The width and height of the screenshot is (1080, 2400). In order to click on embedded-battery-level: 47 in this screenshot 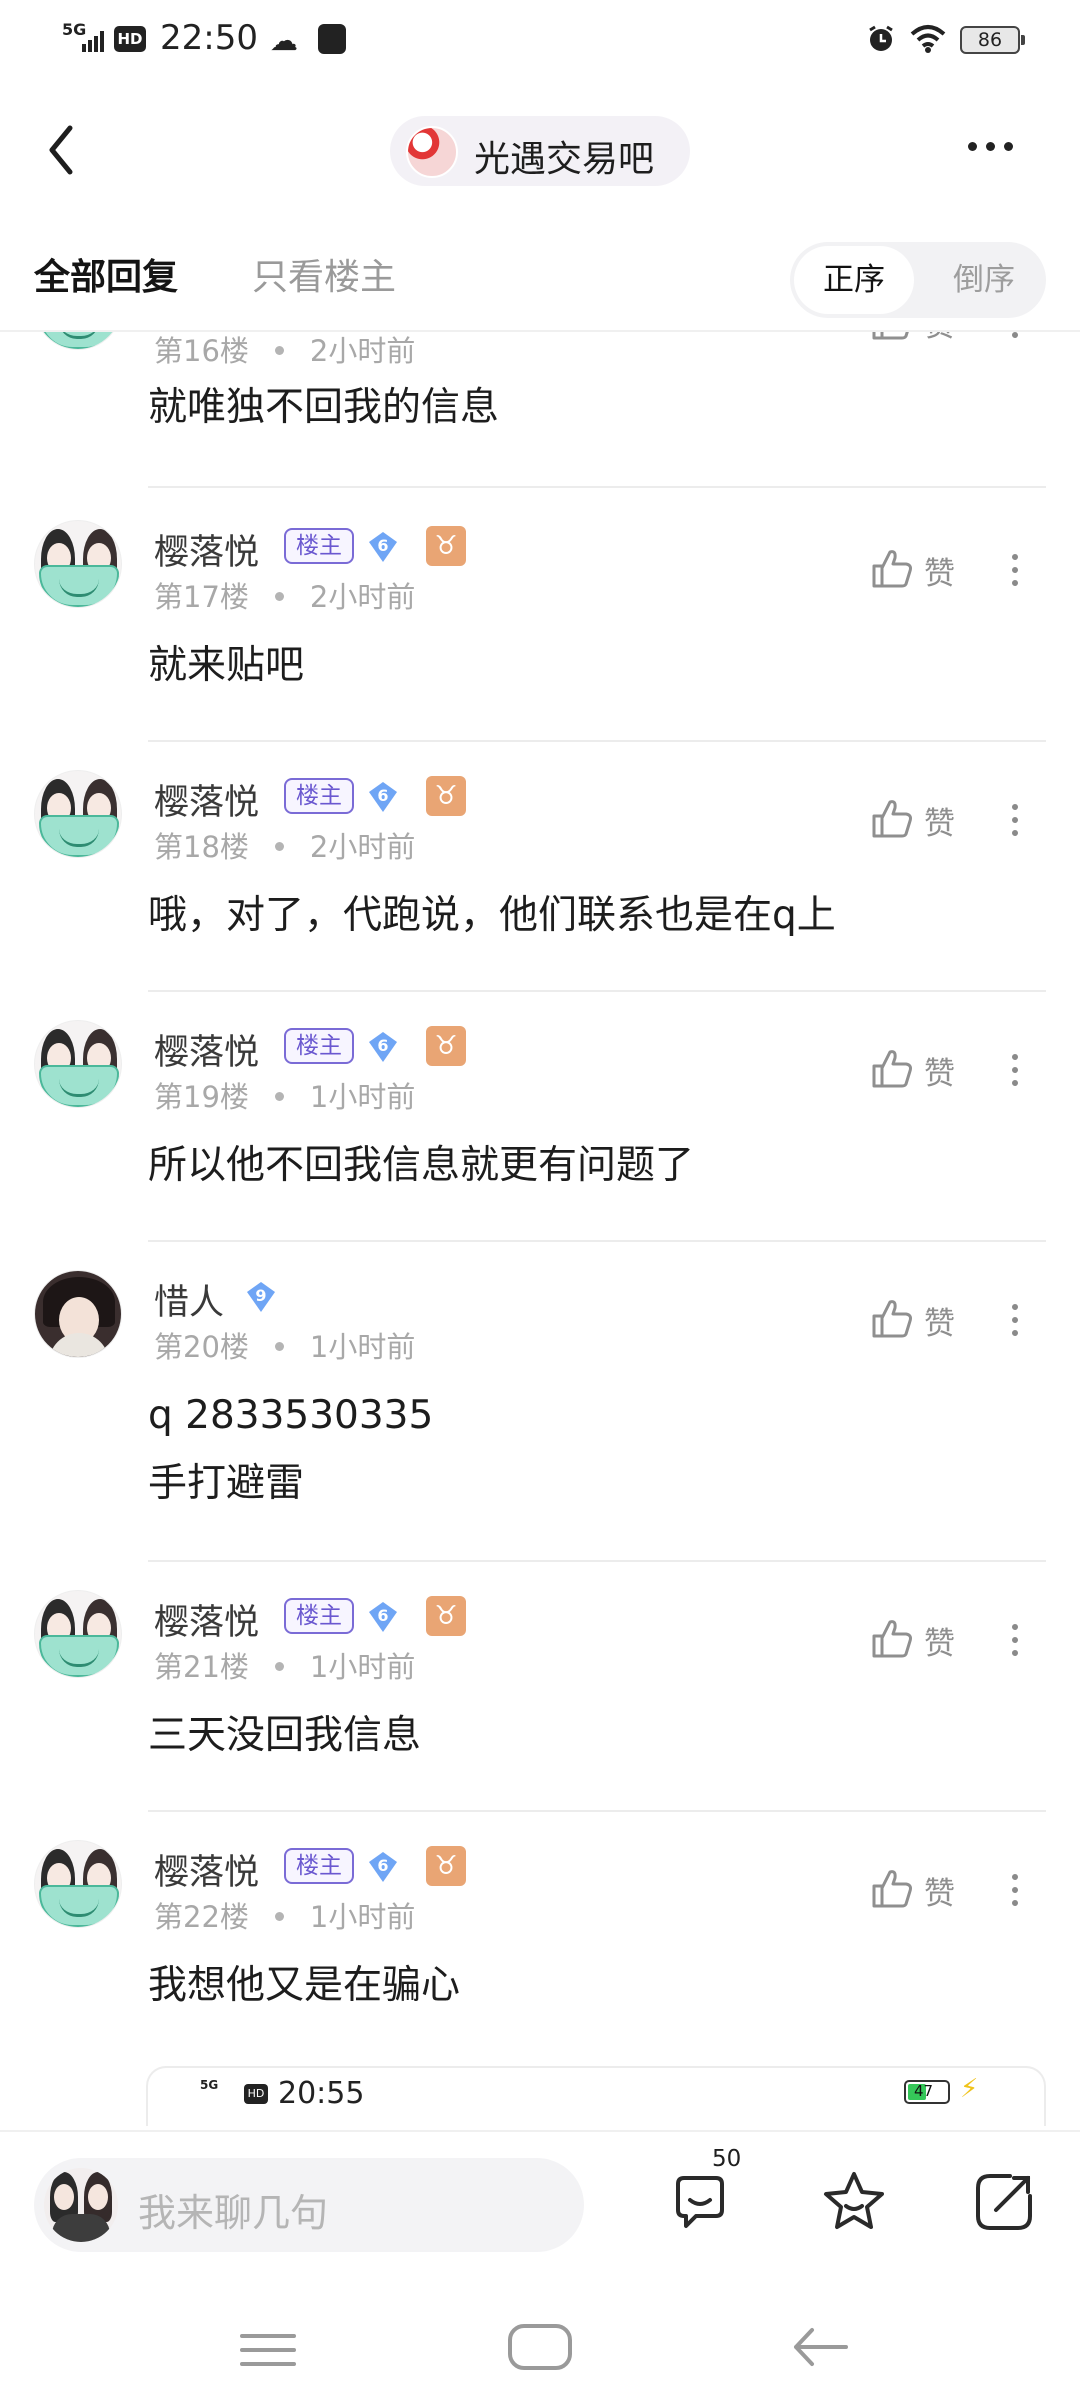, I will do `click(924, 2091)`.